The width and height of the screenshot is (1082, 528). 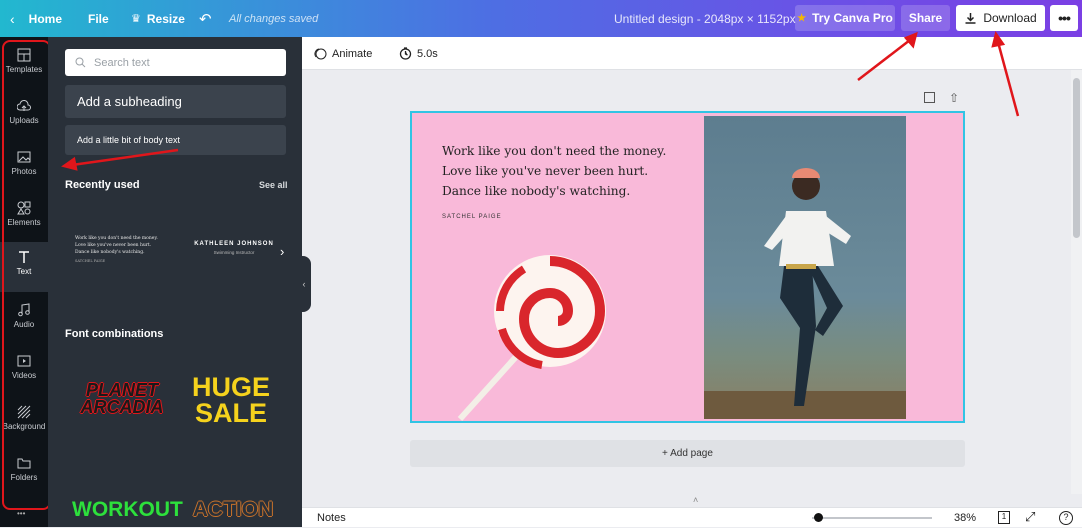 What do you see at coordinates (165, 18) in the screenshot?
I see `resize-label: Resize` at bounding box center [165, 18].